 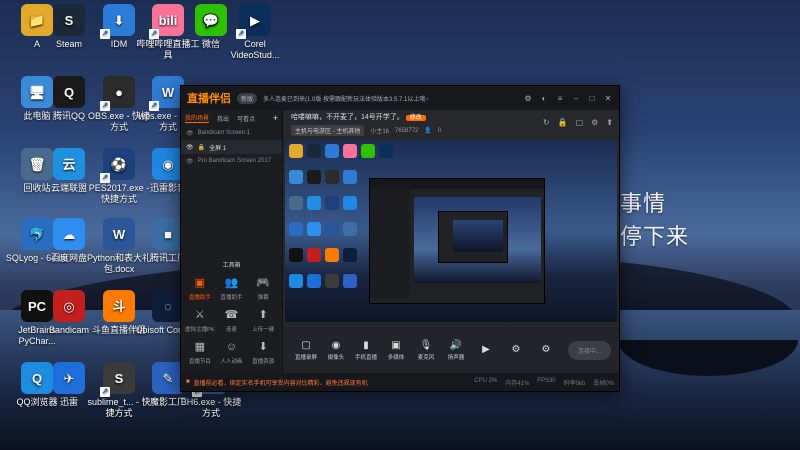 I want to click on record-icon: ⬆, so click(x=609, y=122).